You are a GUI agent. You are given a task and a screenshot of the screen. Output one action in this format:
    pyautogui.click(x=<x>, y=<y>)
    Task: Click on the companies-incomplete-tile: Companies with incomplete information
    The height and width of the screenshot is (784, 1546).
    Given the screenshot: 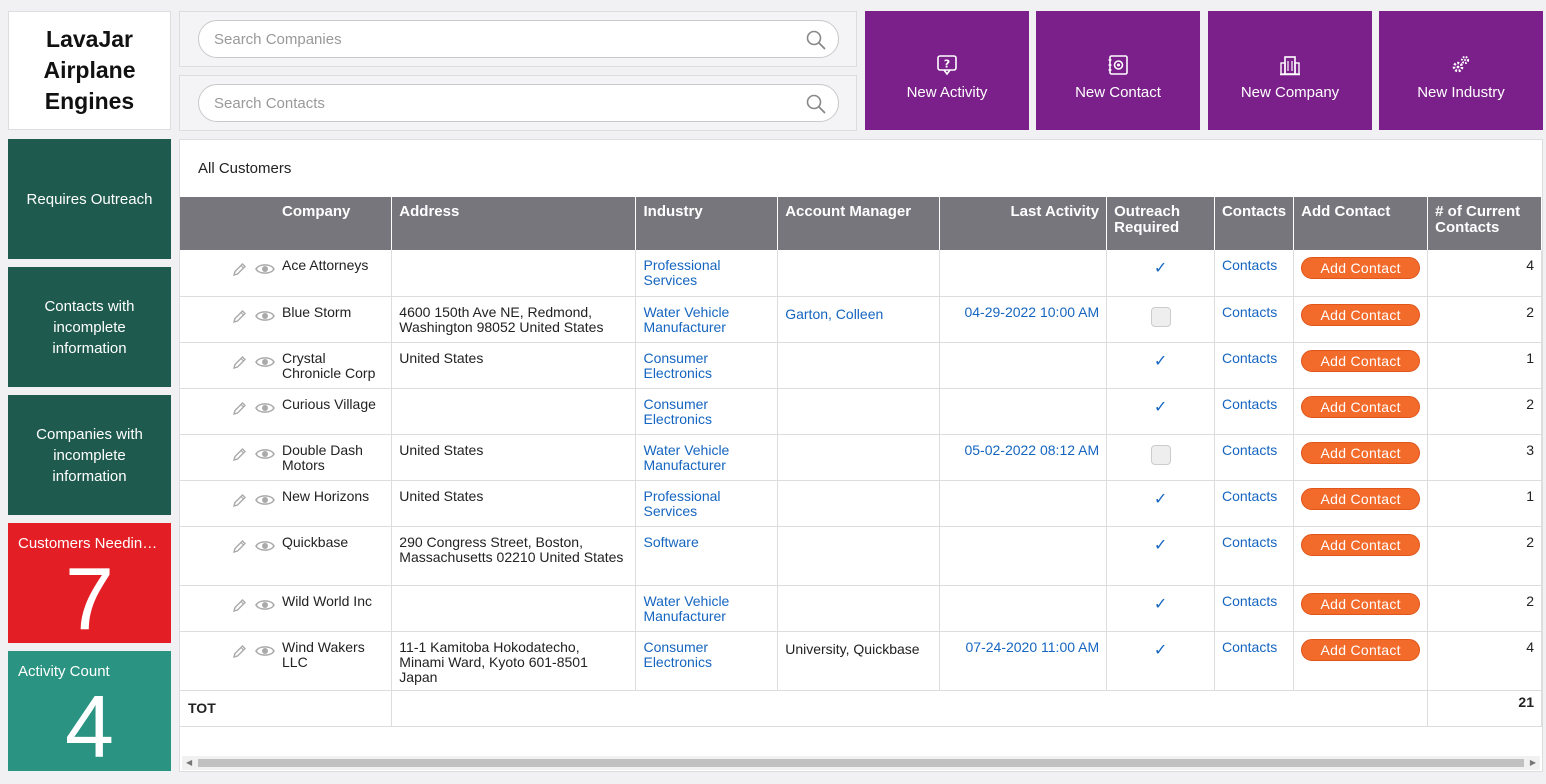 What is the action you would take?
    pyautogui.click(x=89, y=455)
    